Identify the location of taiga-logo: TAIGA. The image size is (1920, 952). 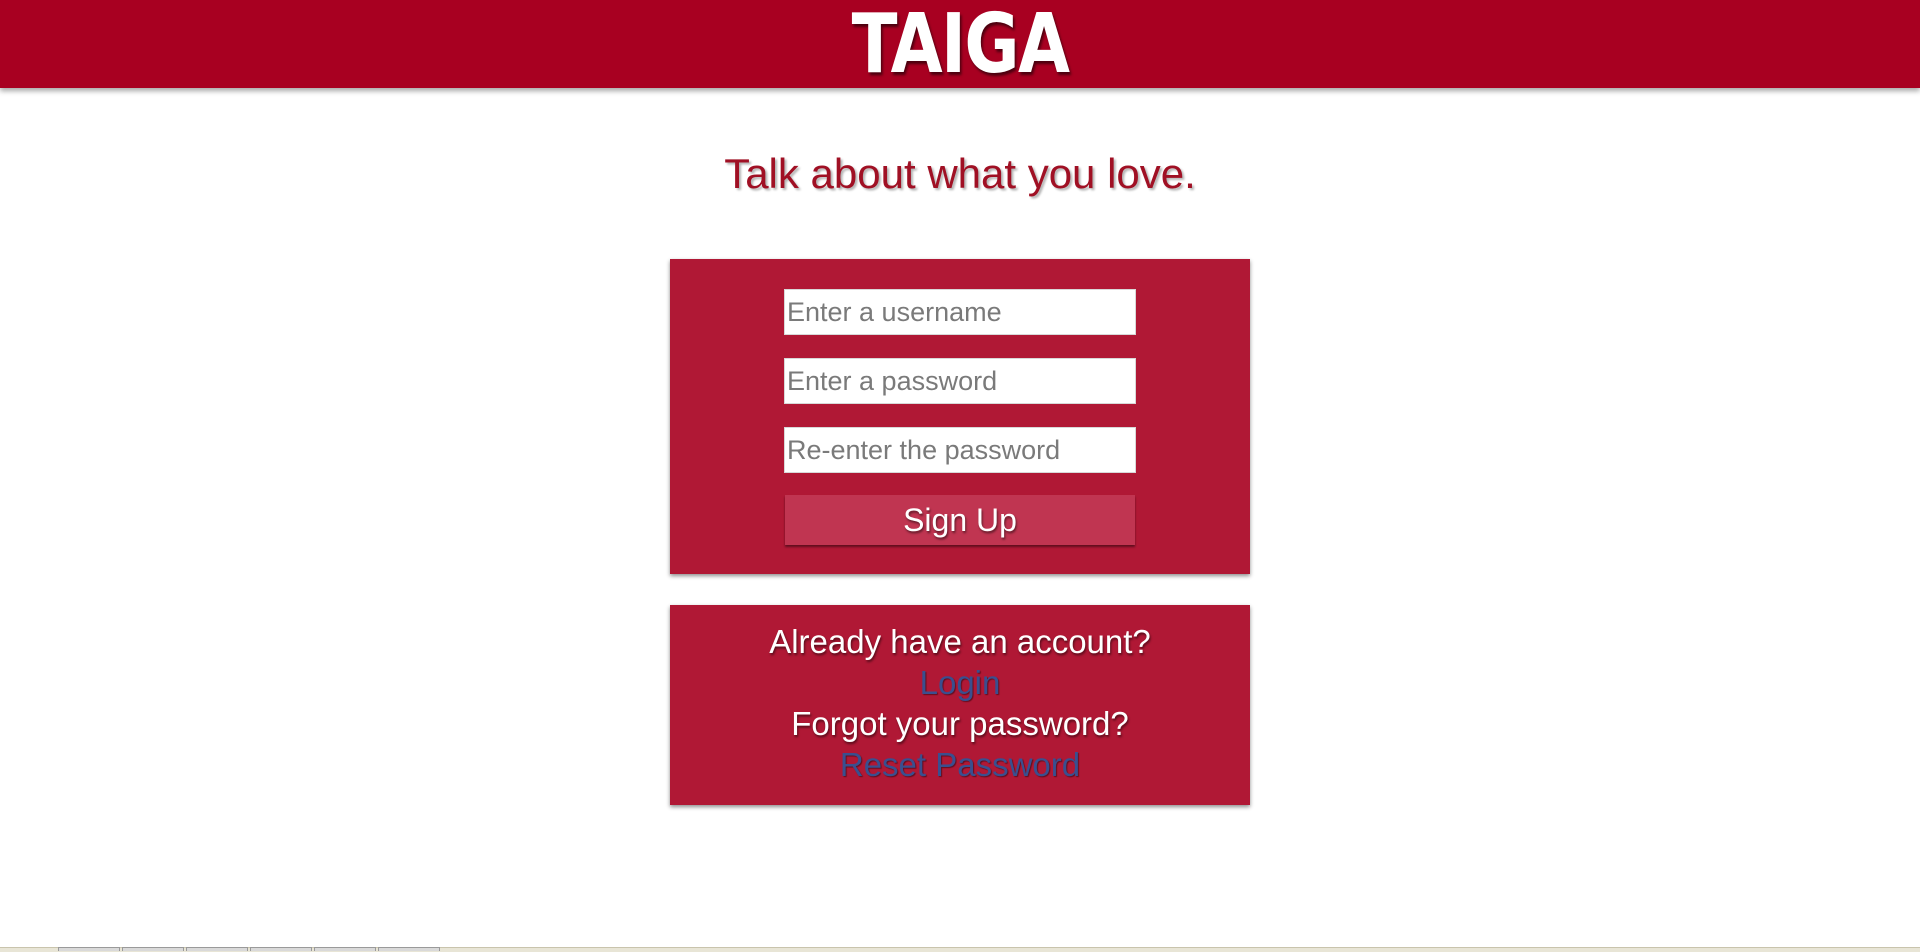
(960, 45).